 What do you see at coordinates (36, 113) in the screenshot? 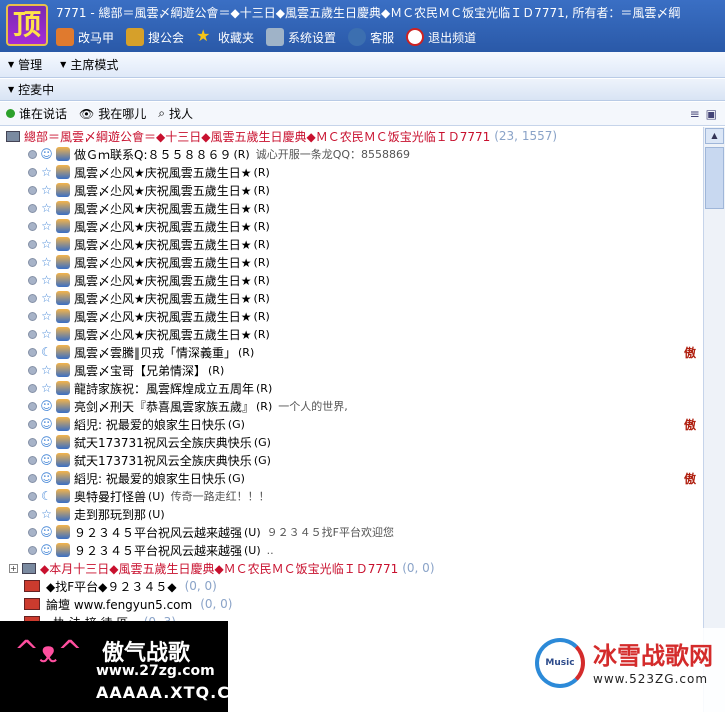
I see `tab-who-talking: 谁在说话` at bounding box center [36, 113].